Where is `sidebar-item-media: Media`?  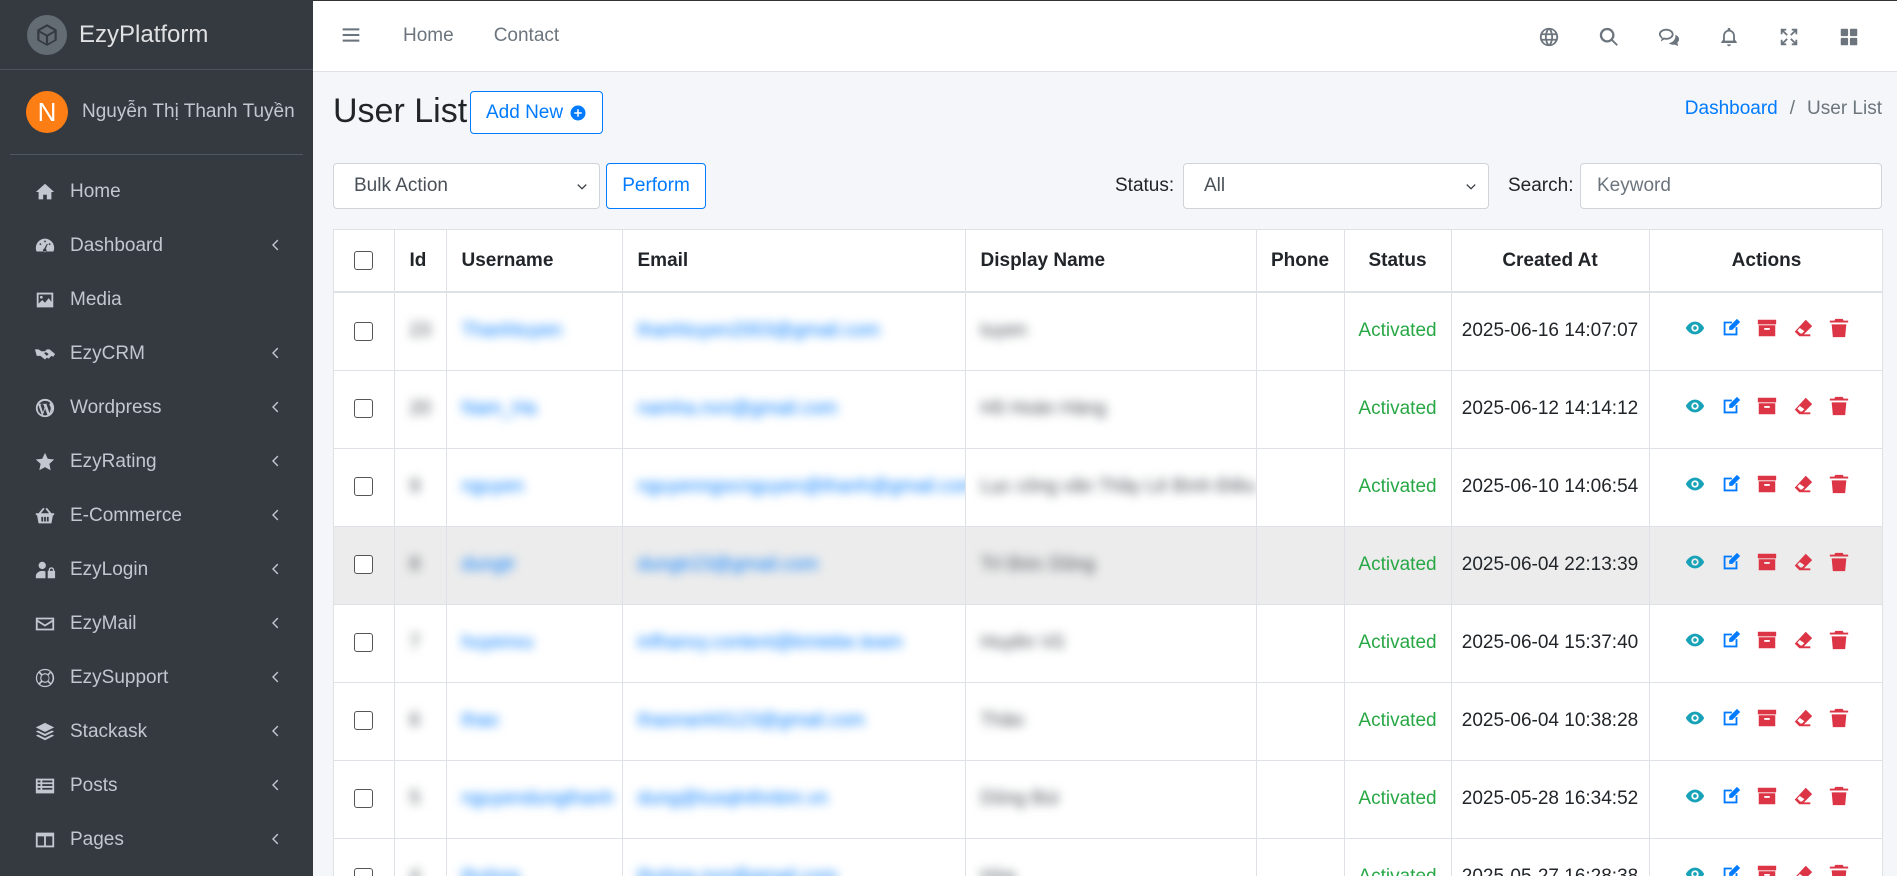
sidebar-item-media: Media is located at coordinates (156, 300).